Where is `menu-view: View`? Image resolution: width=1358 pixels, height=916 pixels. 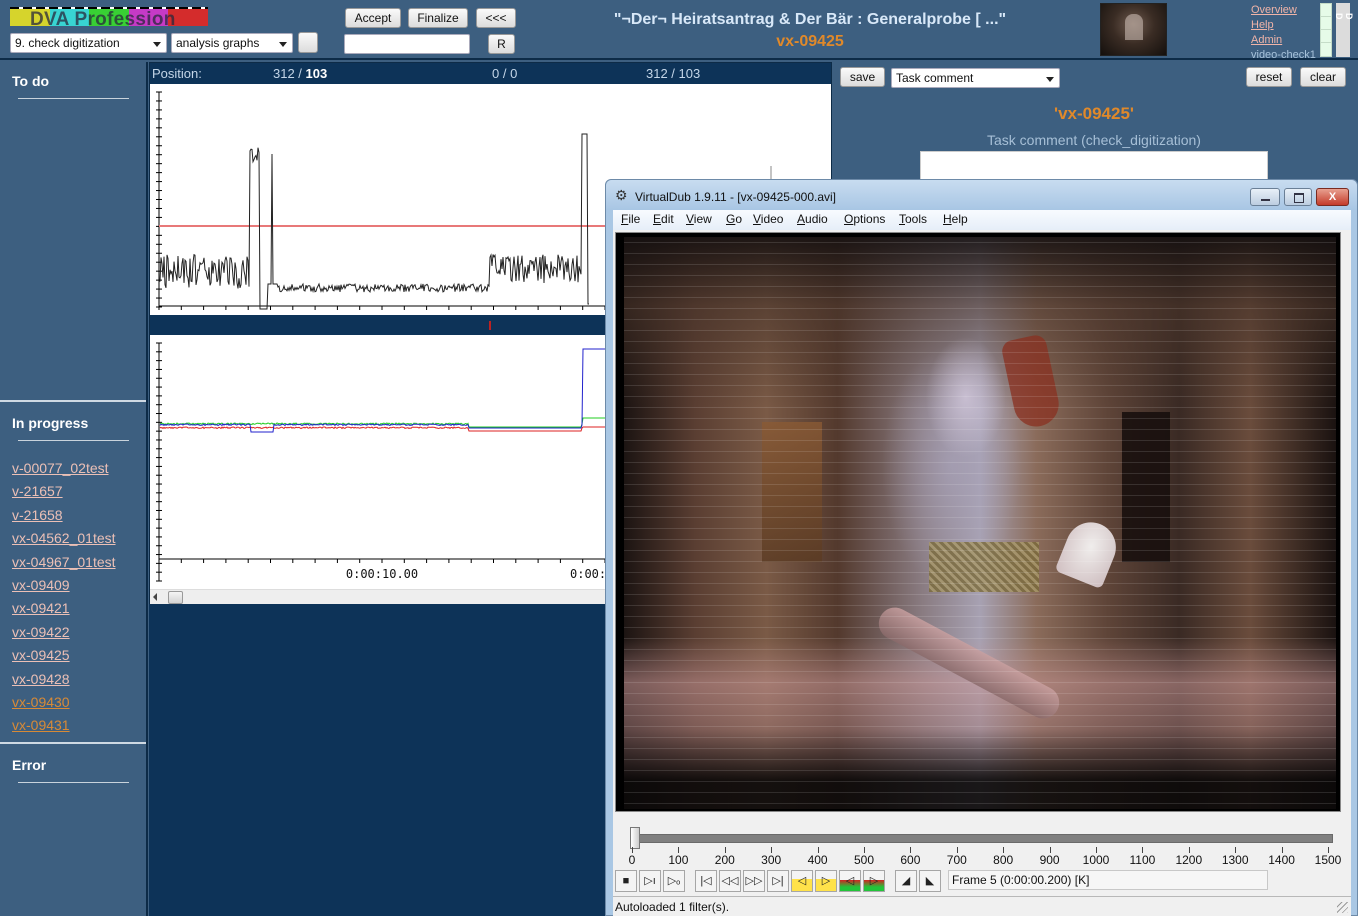 menu-view: View is located at coordinates (699, 219).